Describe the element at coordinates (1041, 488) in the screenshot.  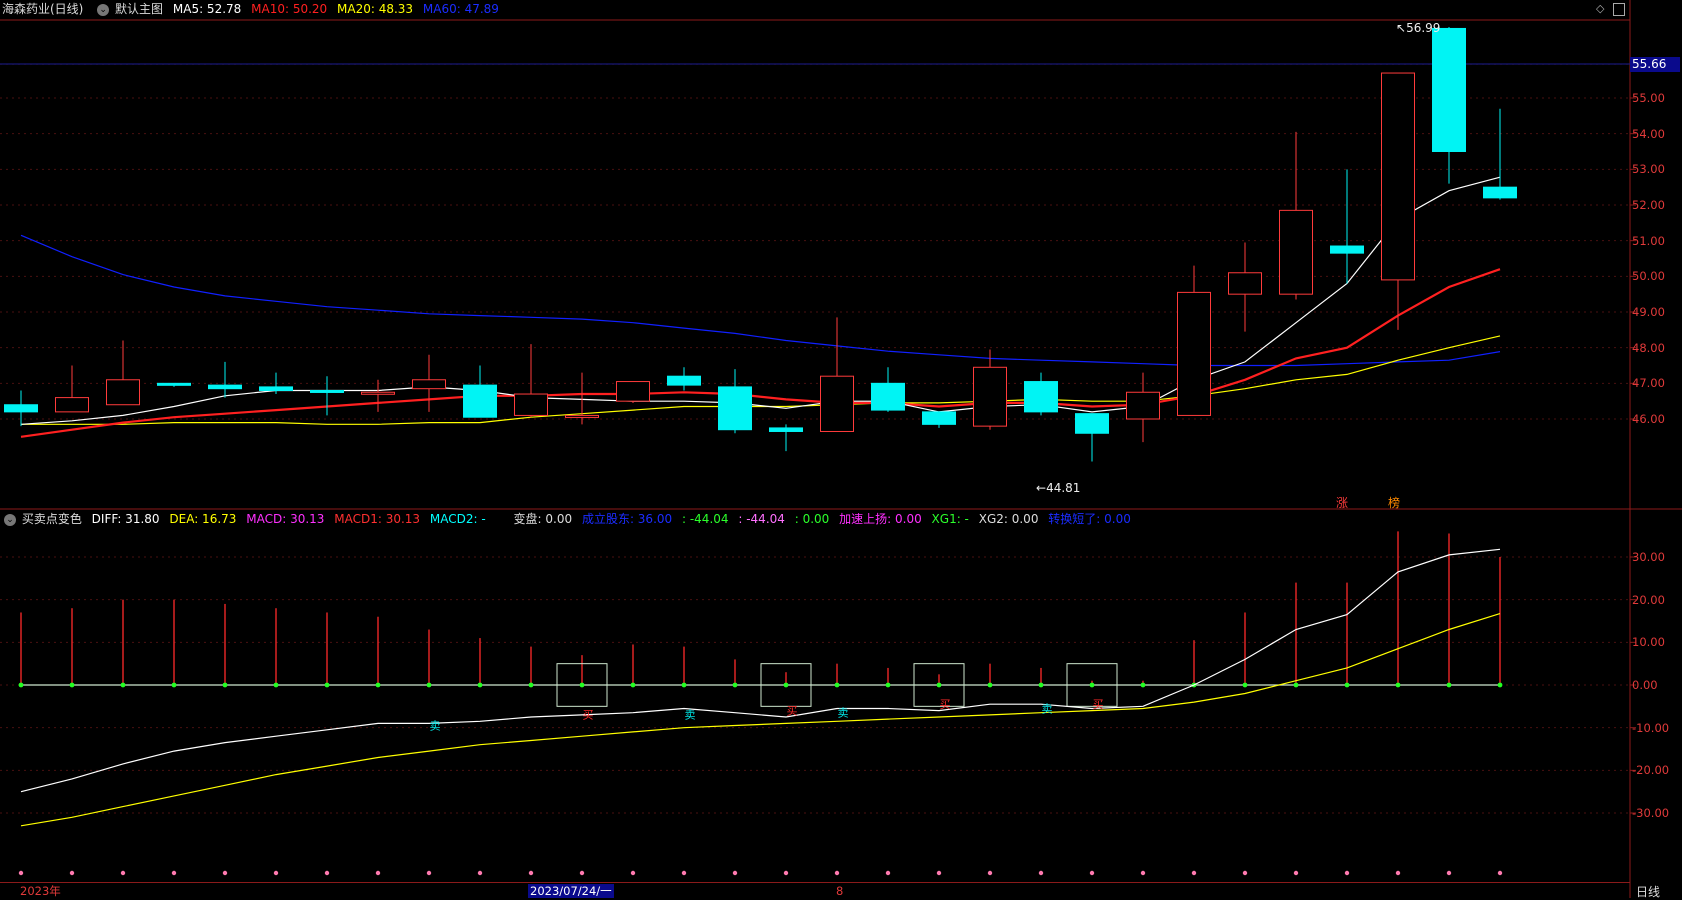
I see `arrow-left-icon: ←` at that location.